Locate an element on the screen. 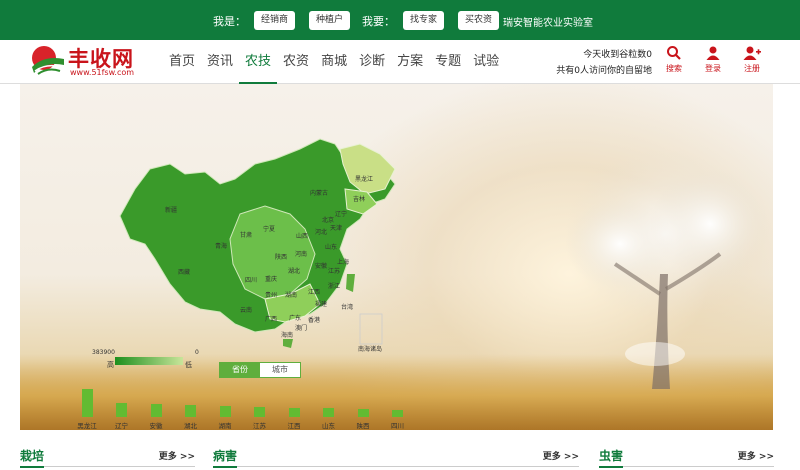 Image resolution: width=800 pixels, height=470 pixels. register-button: 注册 is located at coordinates (752, 59).